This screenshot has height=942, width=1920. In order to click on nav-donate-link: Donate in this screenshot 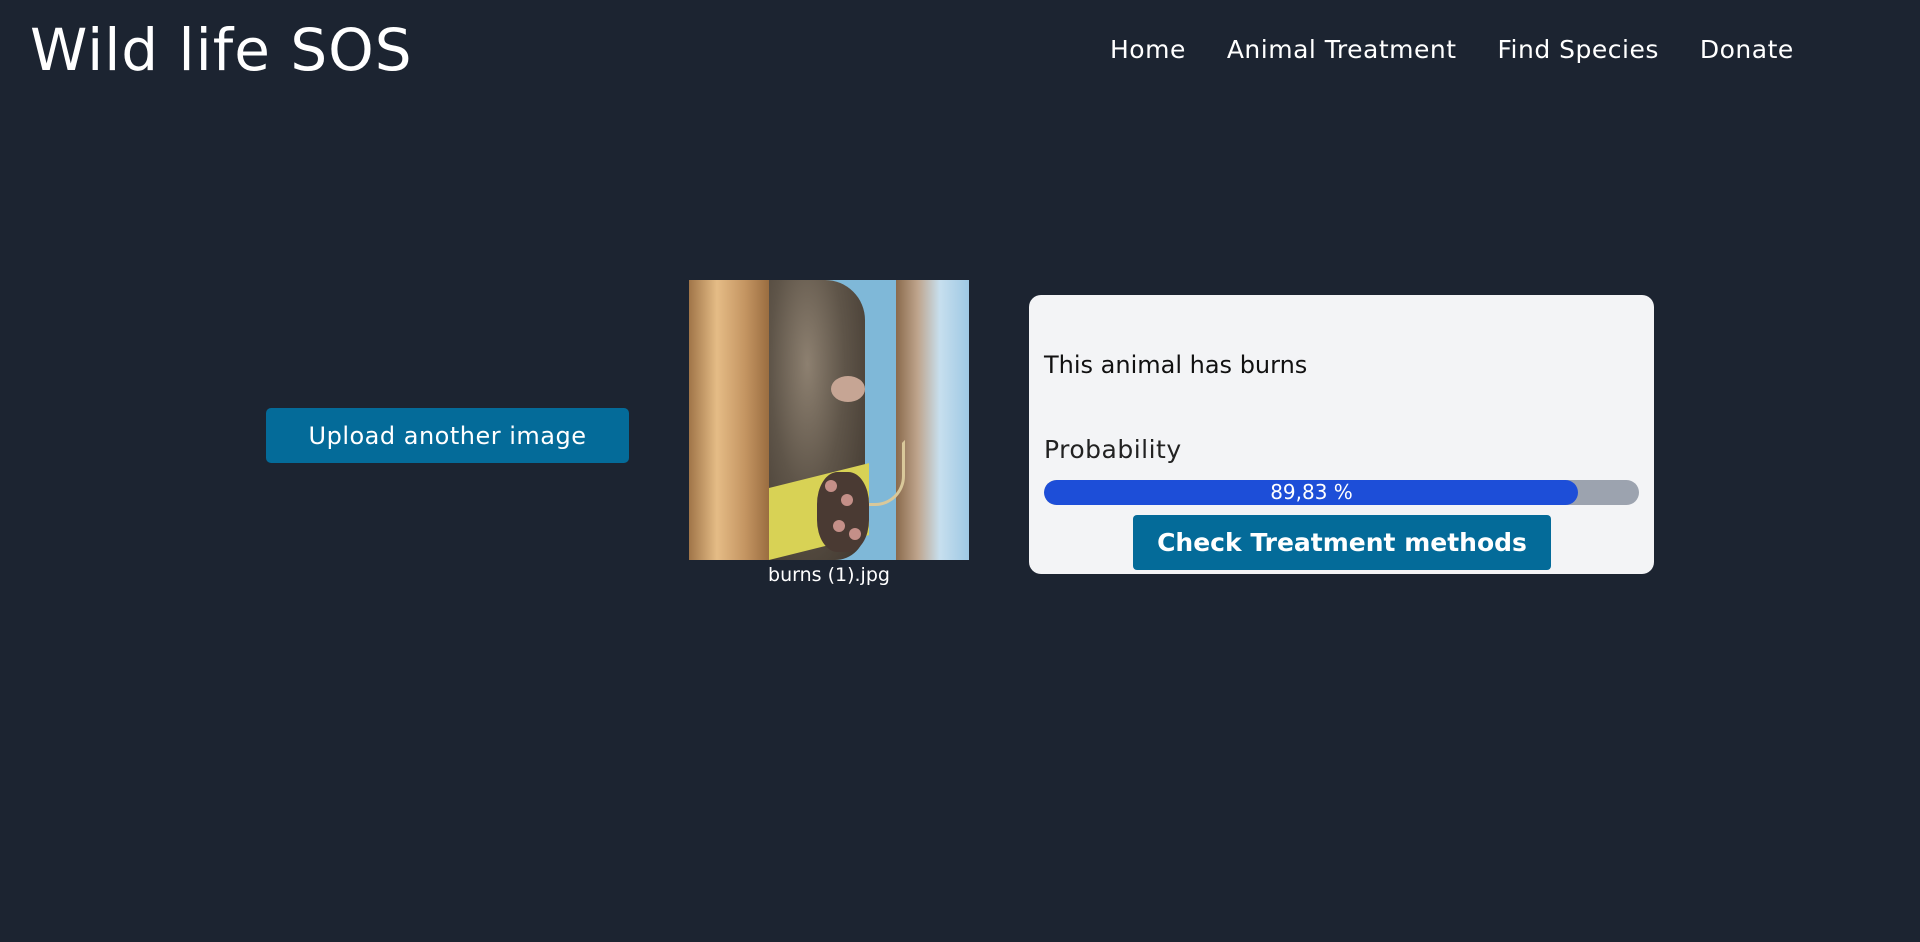, I will do `click(1747, 50)`.